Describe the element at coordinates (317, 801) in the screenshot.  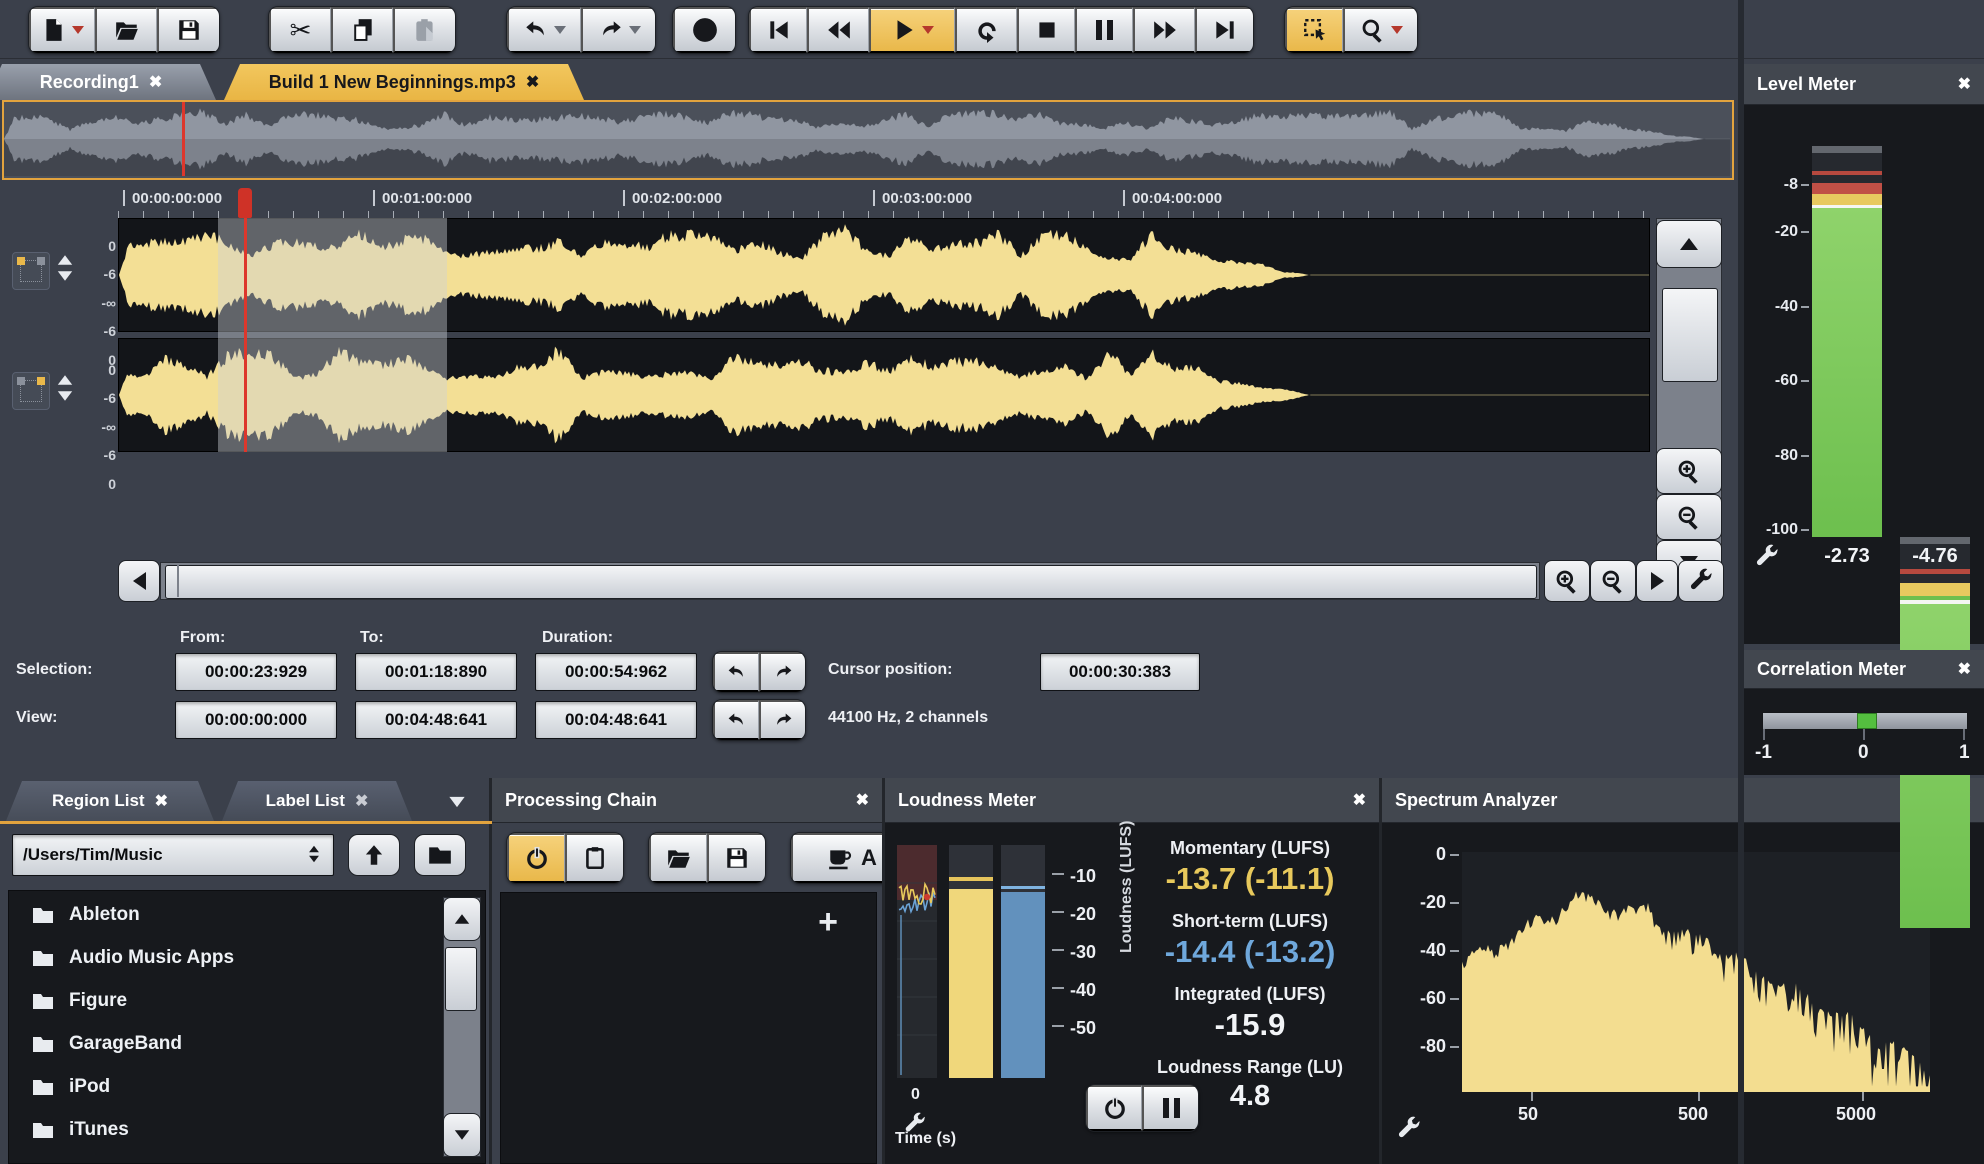
I see `tab-label-list: Label List ✖` at that location.